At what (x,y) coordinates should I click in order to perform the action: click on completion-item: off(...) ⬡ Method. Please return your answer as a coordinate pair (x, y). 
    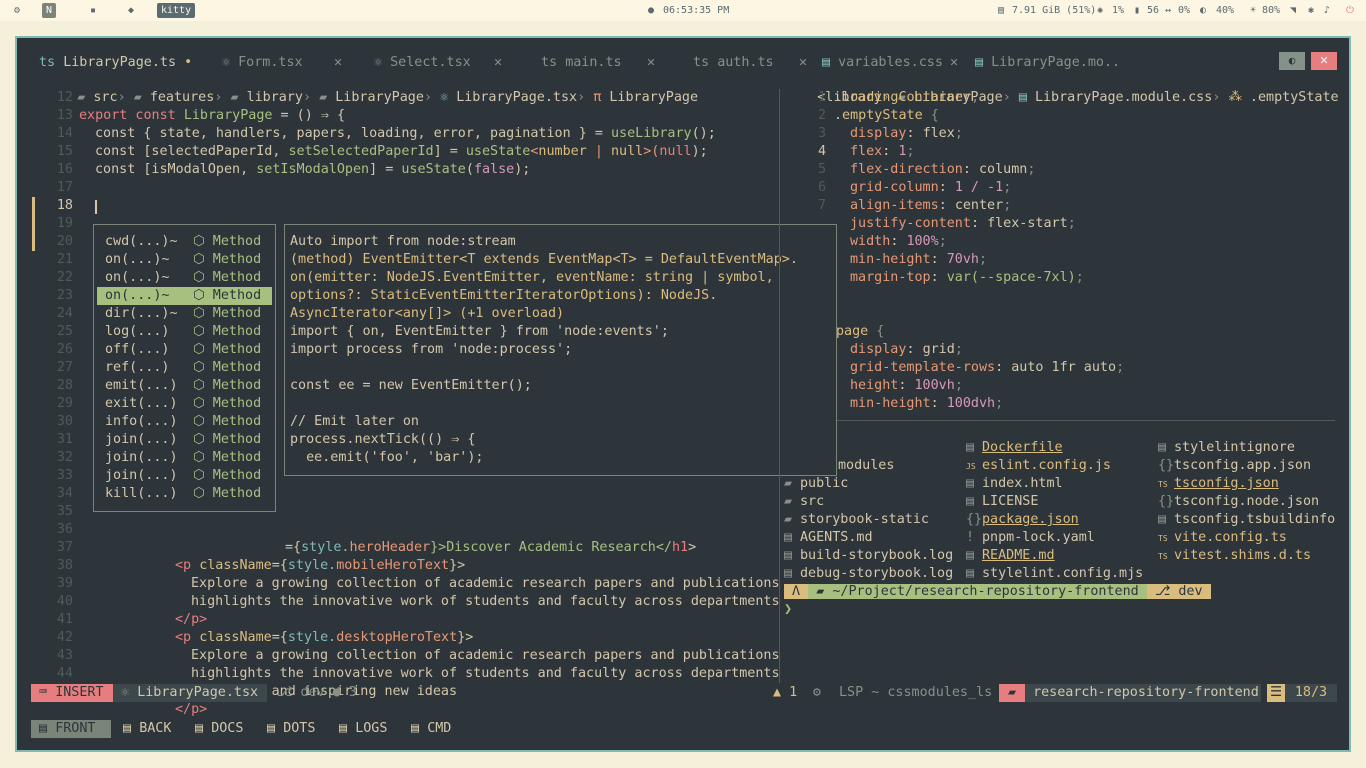
    Looking at the image, I should click on (184, 350).